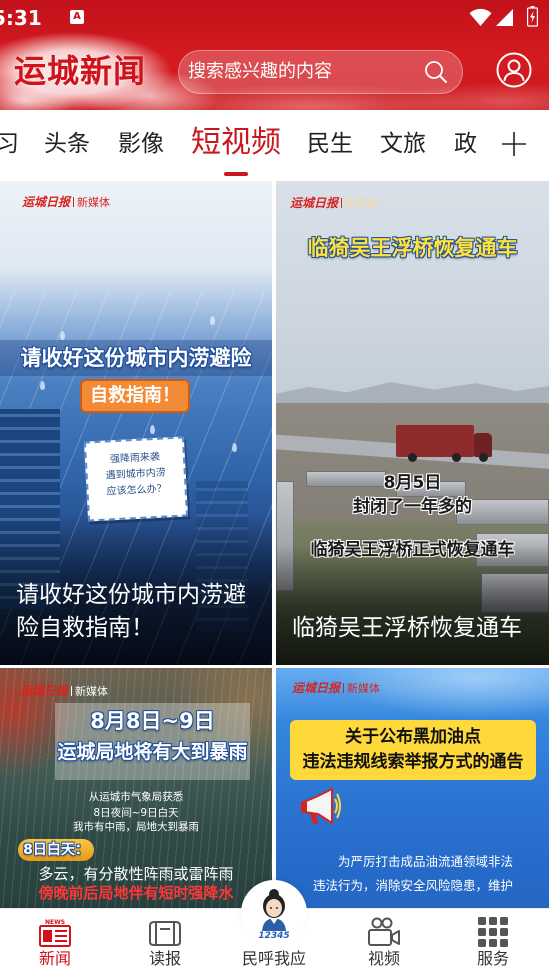 The image size is (549, 976). Describe the element at coordinates (80, 71) in the screenshot. I see `app-logo: 运城新闻` at that location.